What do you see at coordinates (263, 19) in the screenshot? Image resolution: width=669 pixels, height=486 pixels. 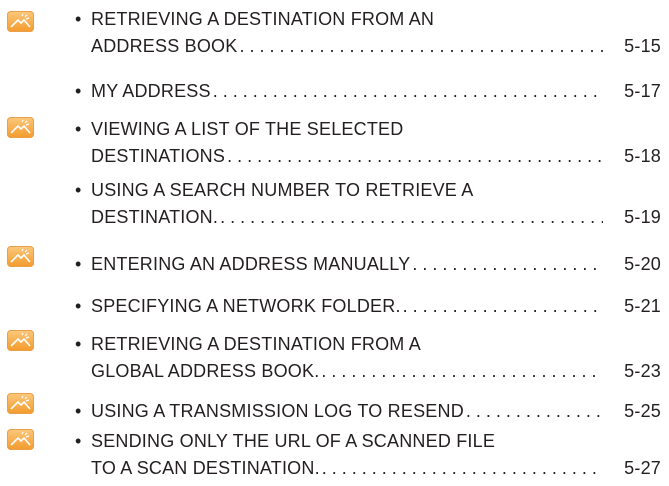 I see `toc-entry-title-line: RETRIEVING A DESTINATION FROM AN` at bounding box center [263, 19].